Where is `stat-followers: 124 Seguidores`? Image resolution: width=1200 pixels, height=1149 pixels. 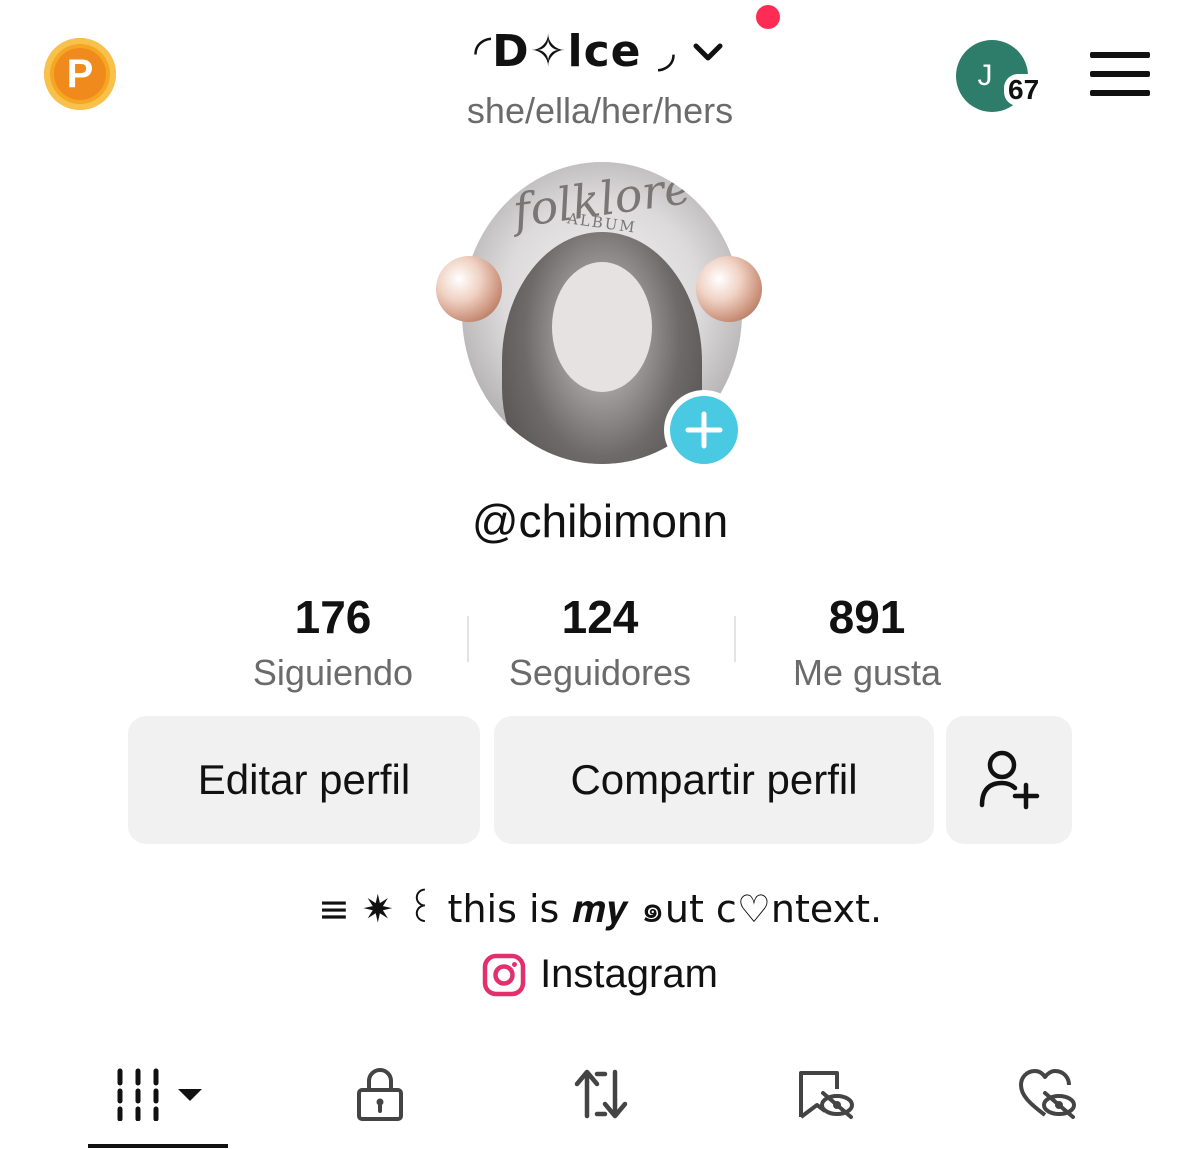 stat-followers: 124 Seguidores is located at coordinates (600, 642).